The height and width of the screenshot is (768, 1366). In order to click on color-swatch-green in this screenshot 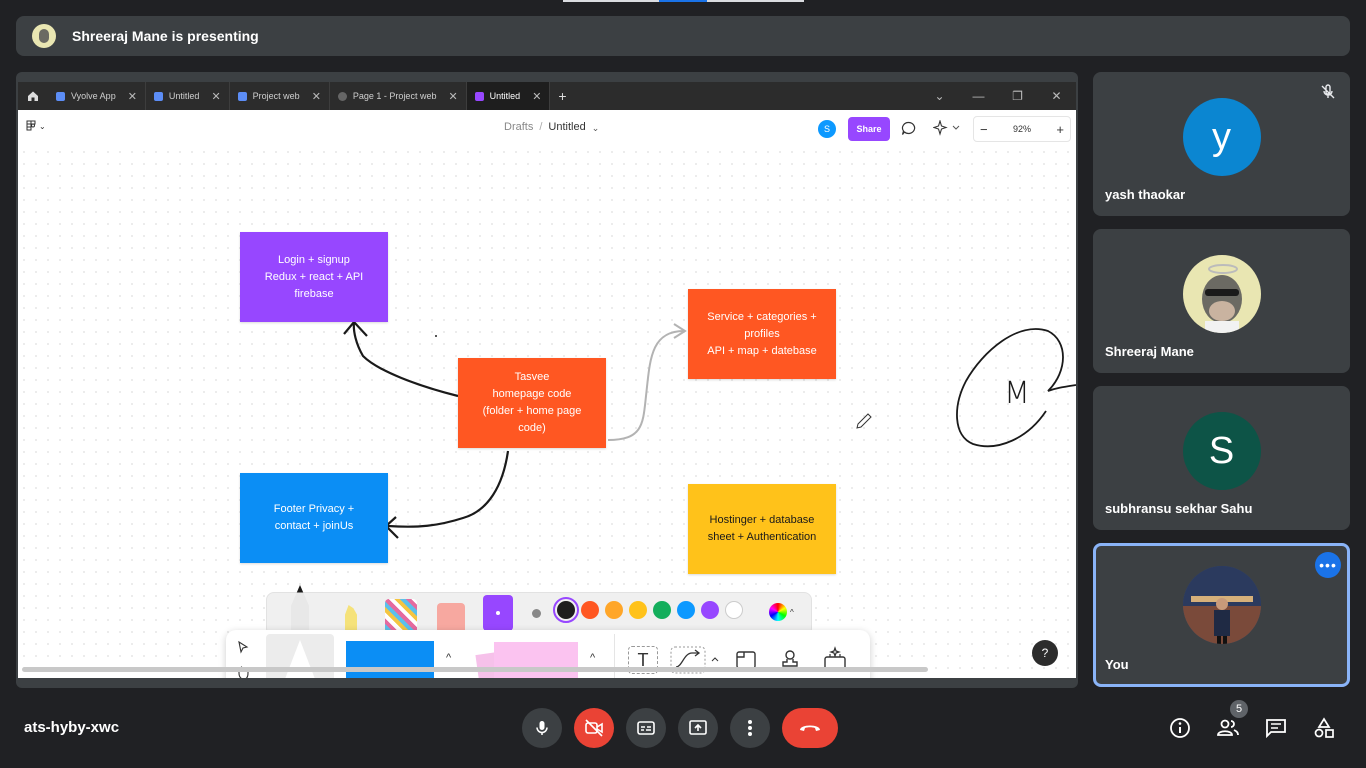, I will do `click(662, 610)`.